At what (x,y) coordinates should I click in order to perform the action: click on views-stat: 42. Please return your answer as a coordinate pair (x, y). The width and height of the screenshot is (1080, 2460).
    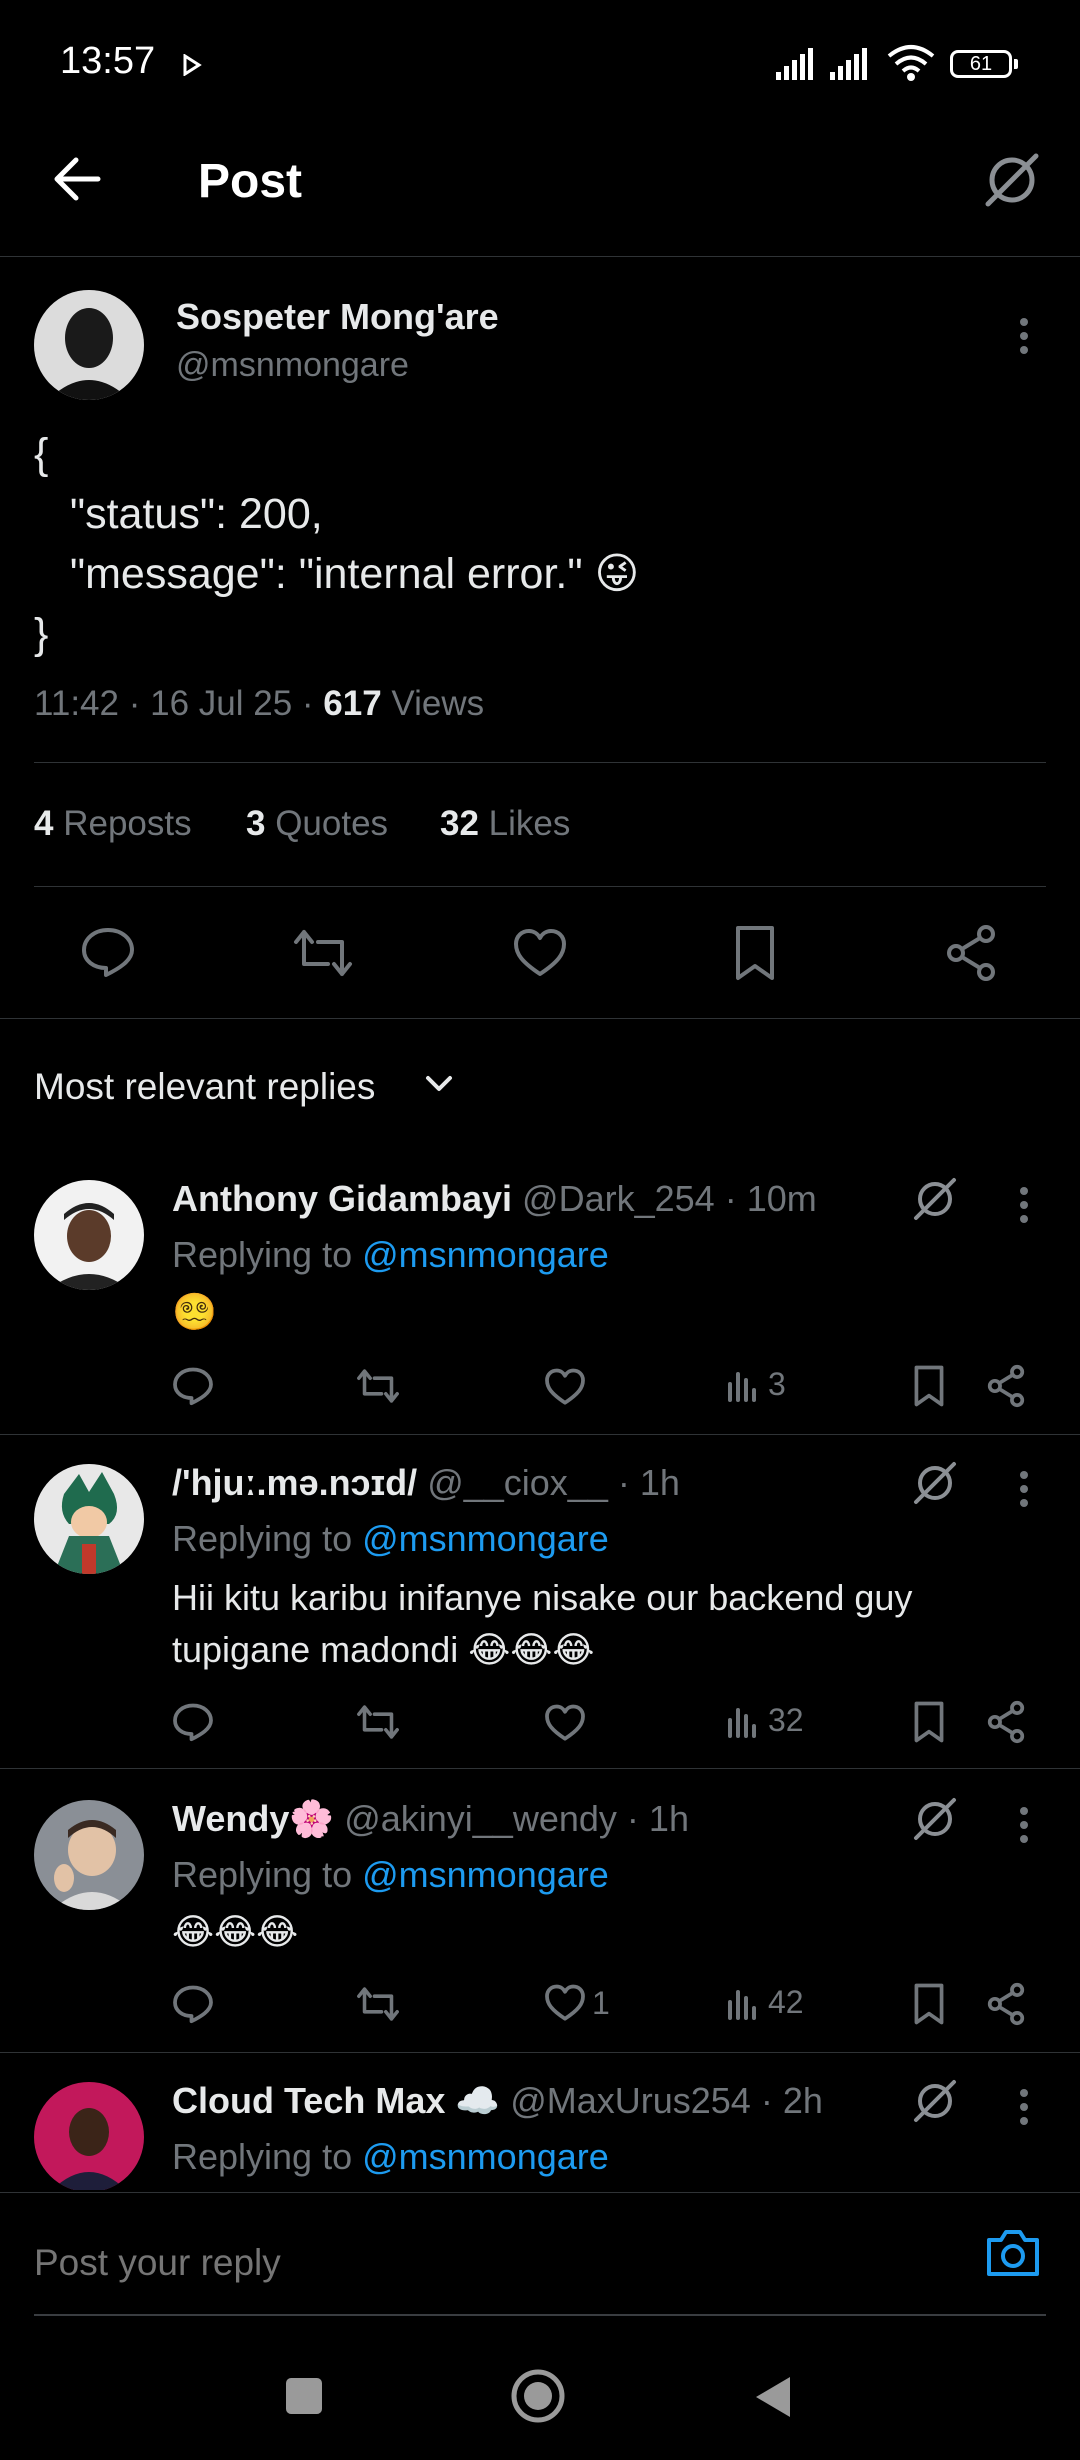
    Looking at the image, I should click on (765, 2002).